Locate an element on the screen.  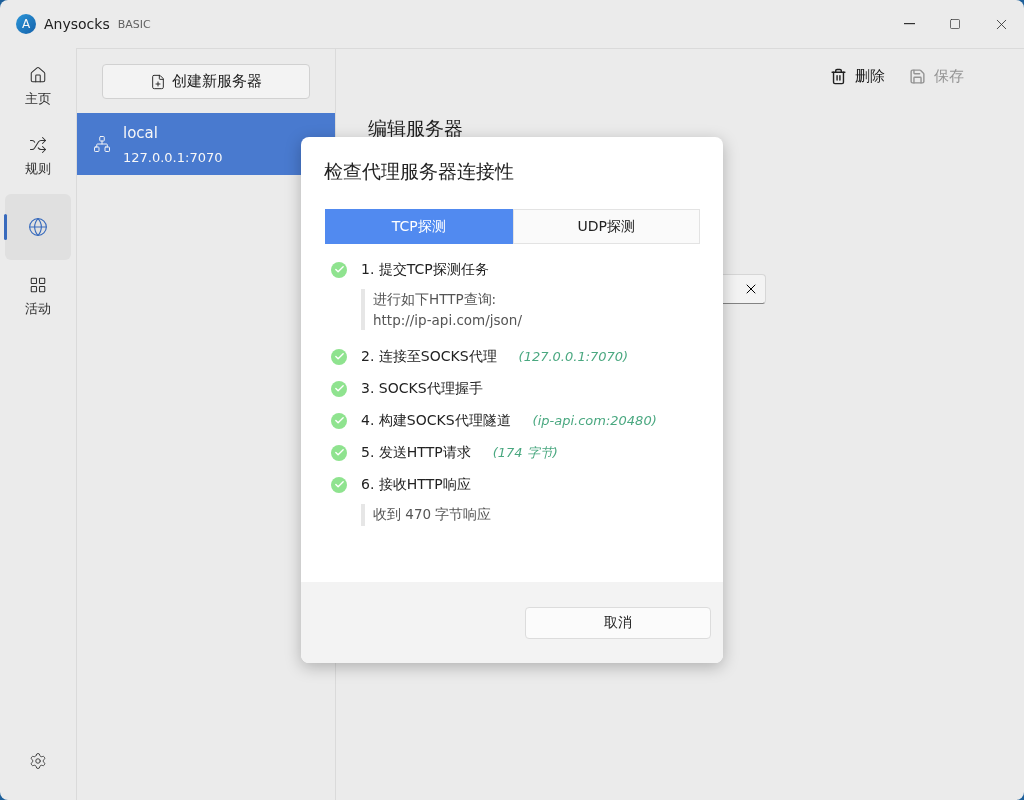
cancel-button: 取消 is located at coordinates (618, 622).